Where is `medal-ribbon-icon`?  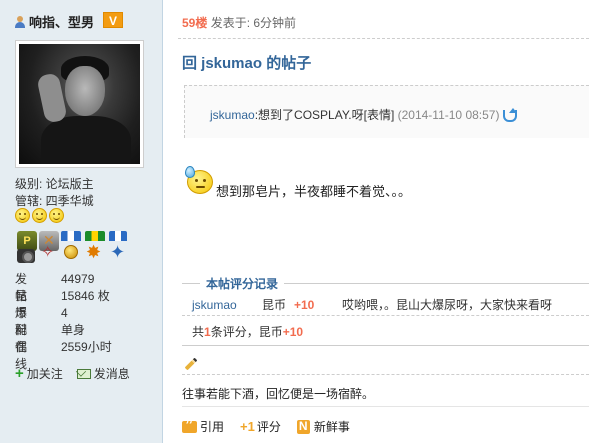 medal-ribbon-icon is located at coordinates (71, 236).